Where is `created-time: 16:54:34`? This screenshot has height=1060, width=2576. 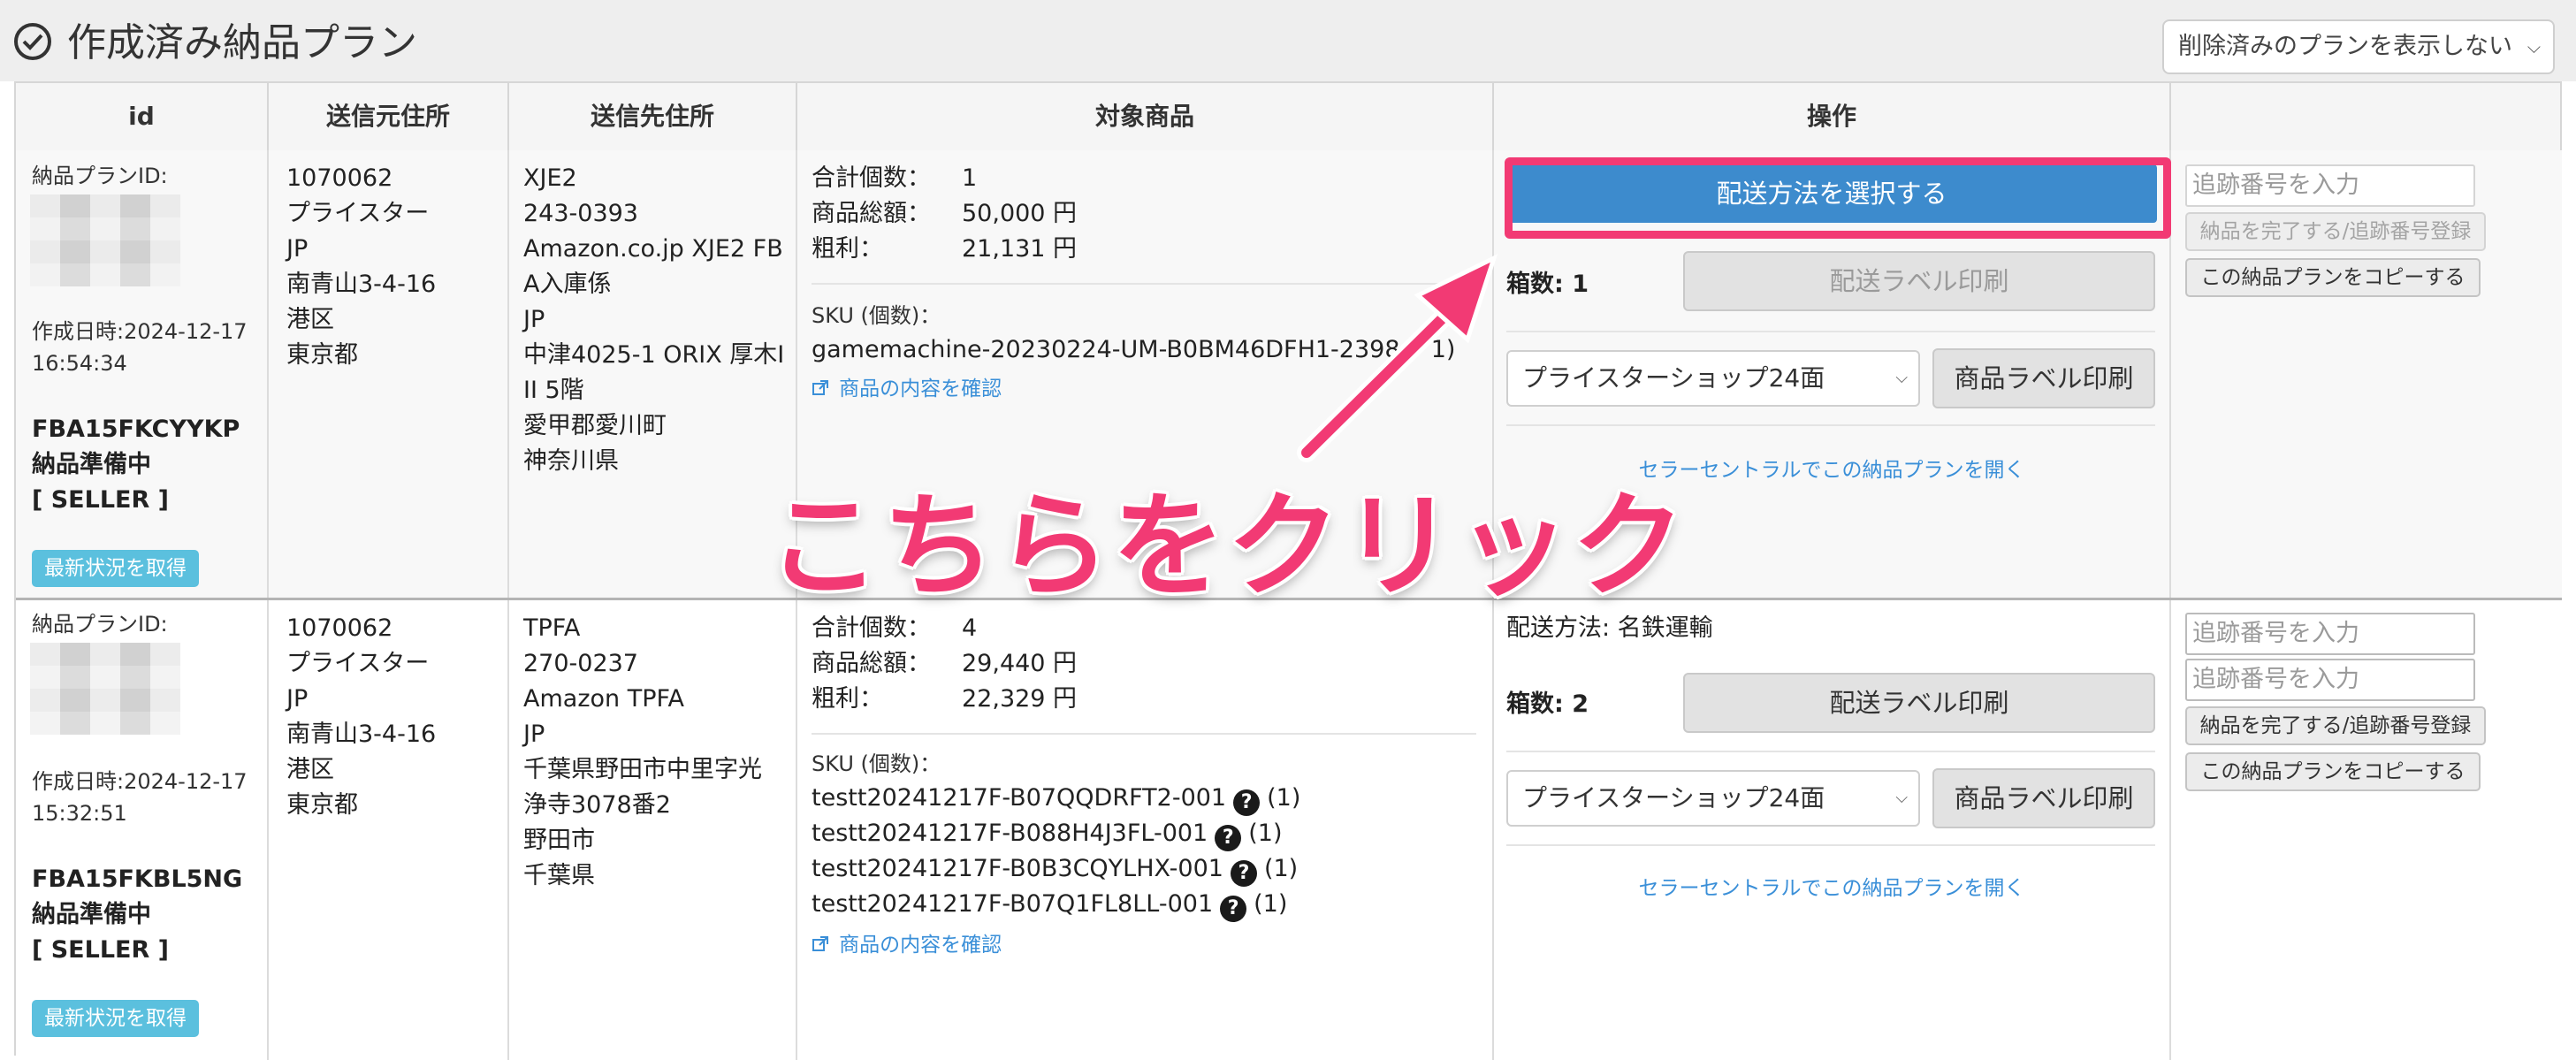 created-time: 16:54:34 is located at coordinates (79, 363).